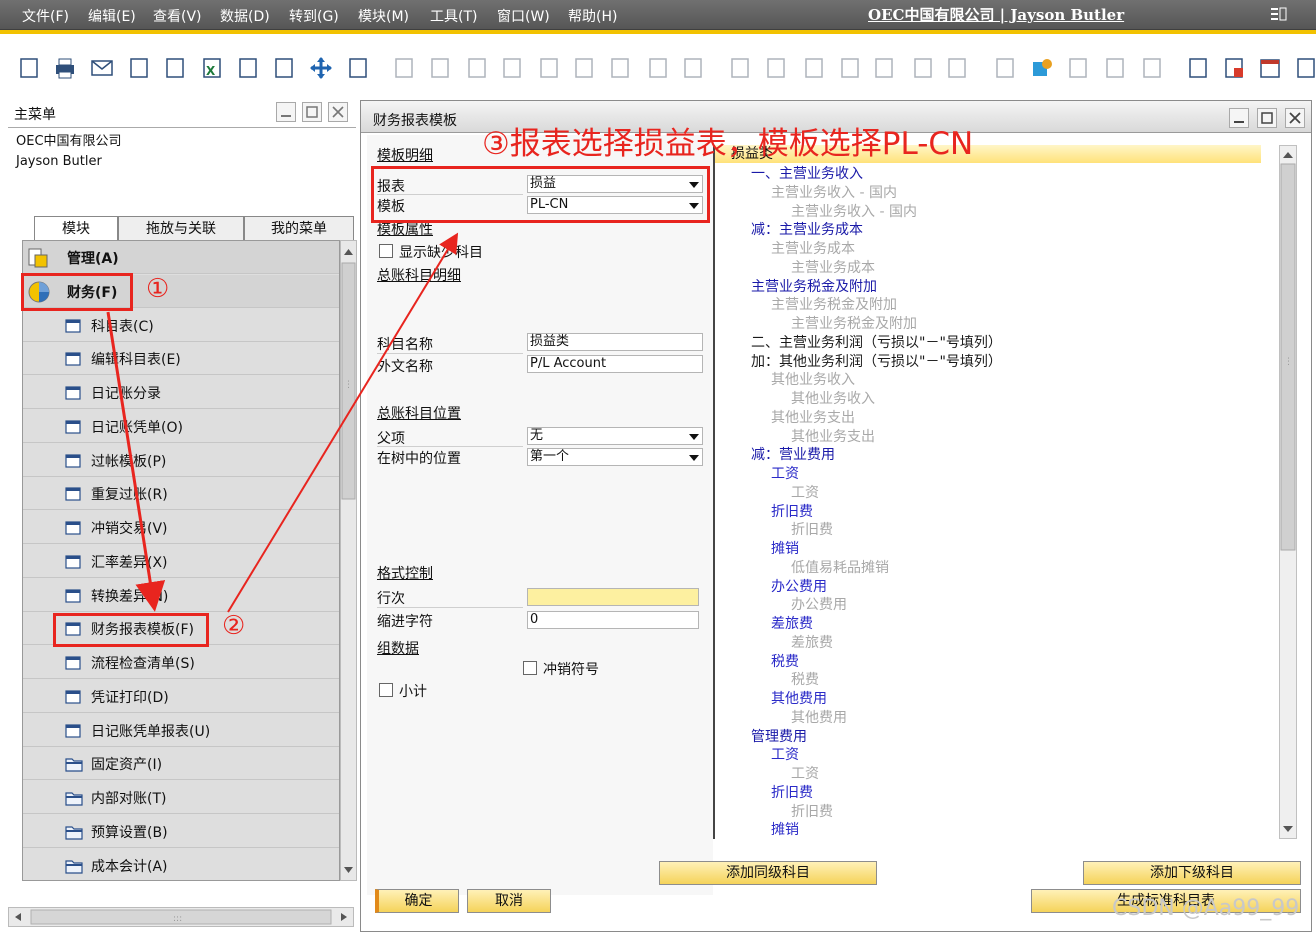 The image size is (1316, 935). I want to click on show-missing-checkbox, so click(386, 251).